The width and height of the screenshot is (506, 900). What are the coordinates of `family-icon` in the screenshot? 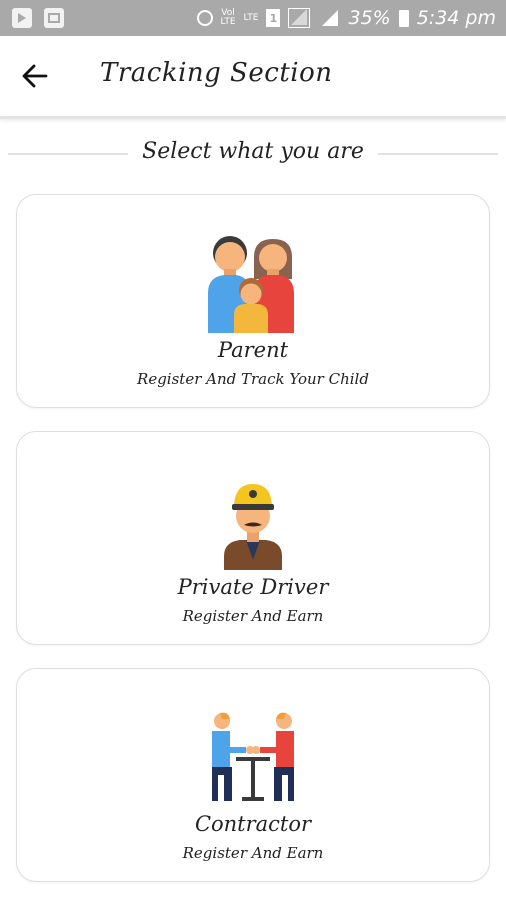 It's located at (251, 284).